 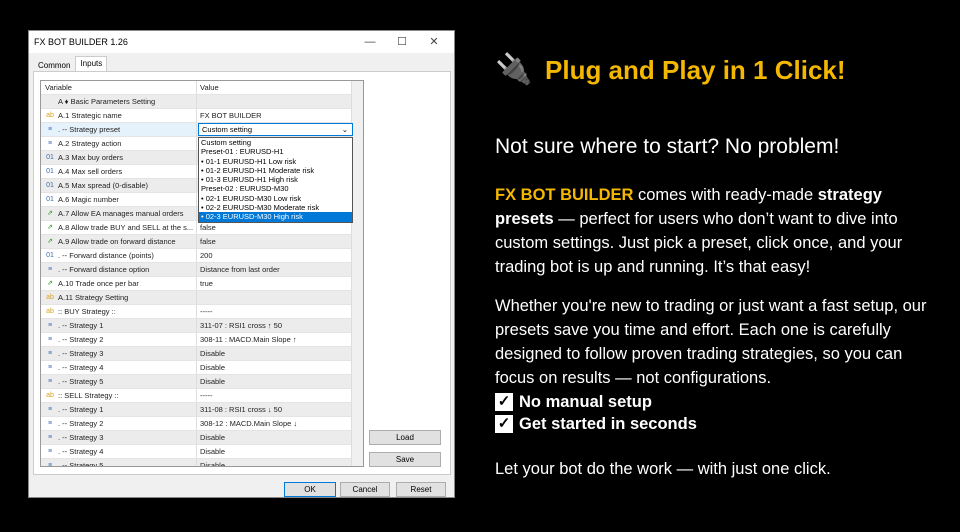 What do you see at coordinates (365, 489) in the screenshot?
I see `cancel-button: Cancel` at bounding box center [365, 489].